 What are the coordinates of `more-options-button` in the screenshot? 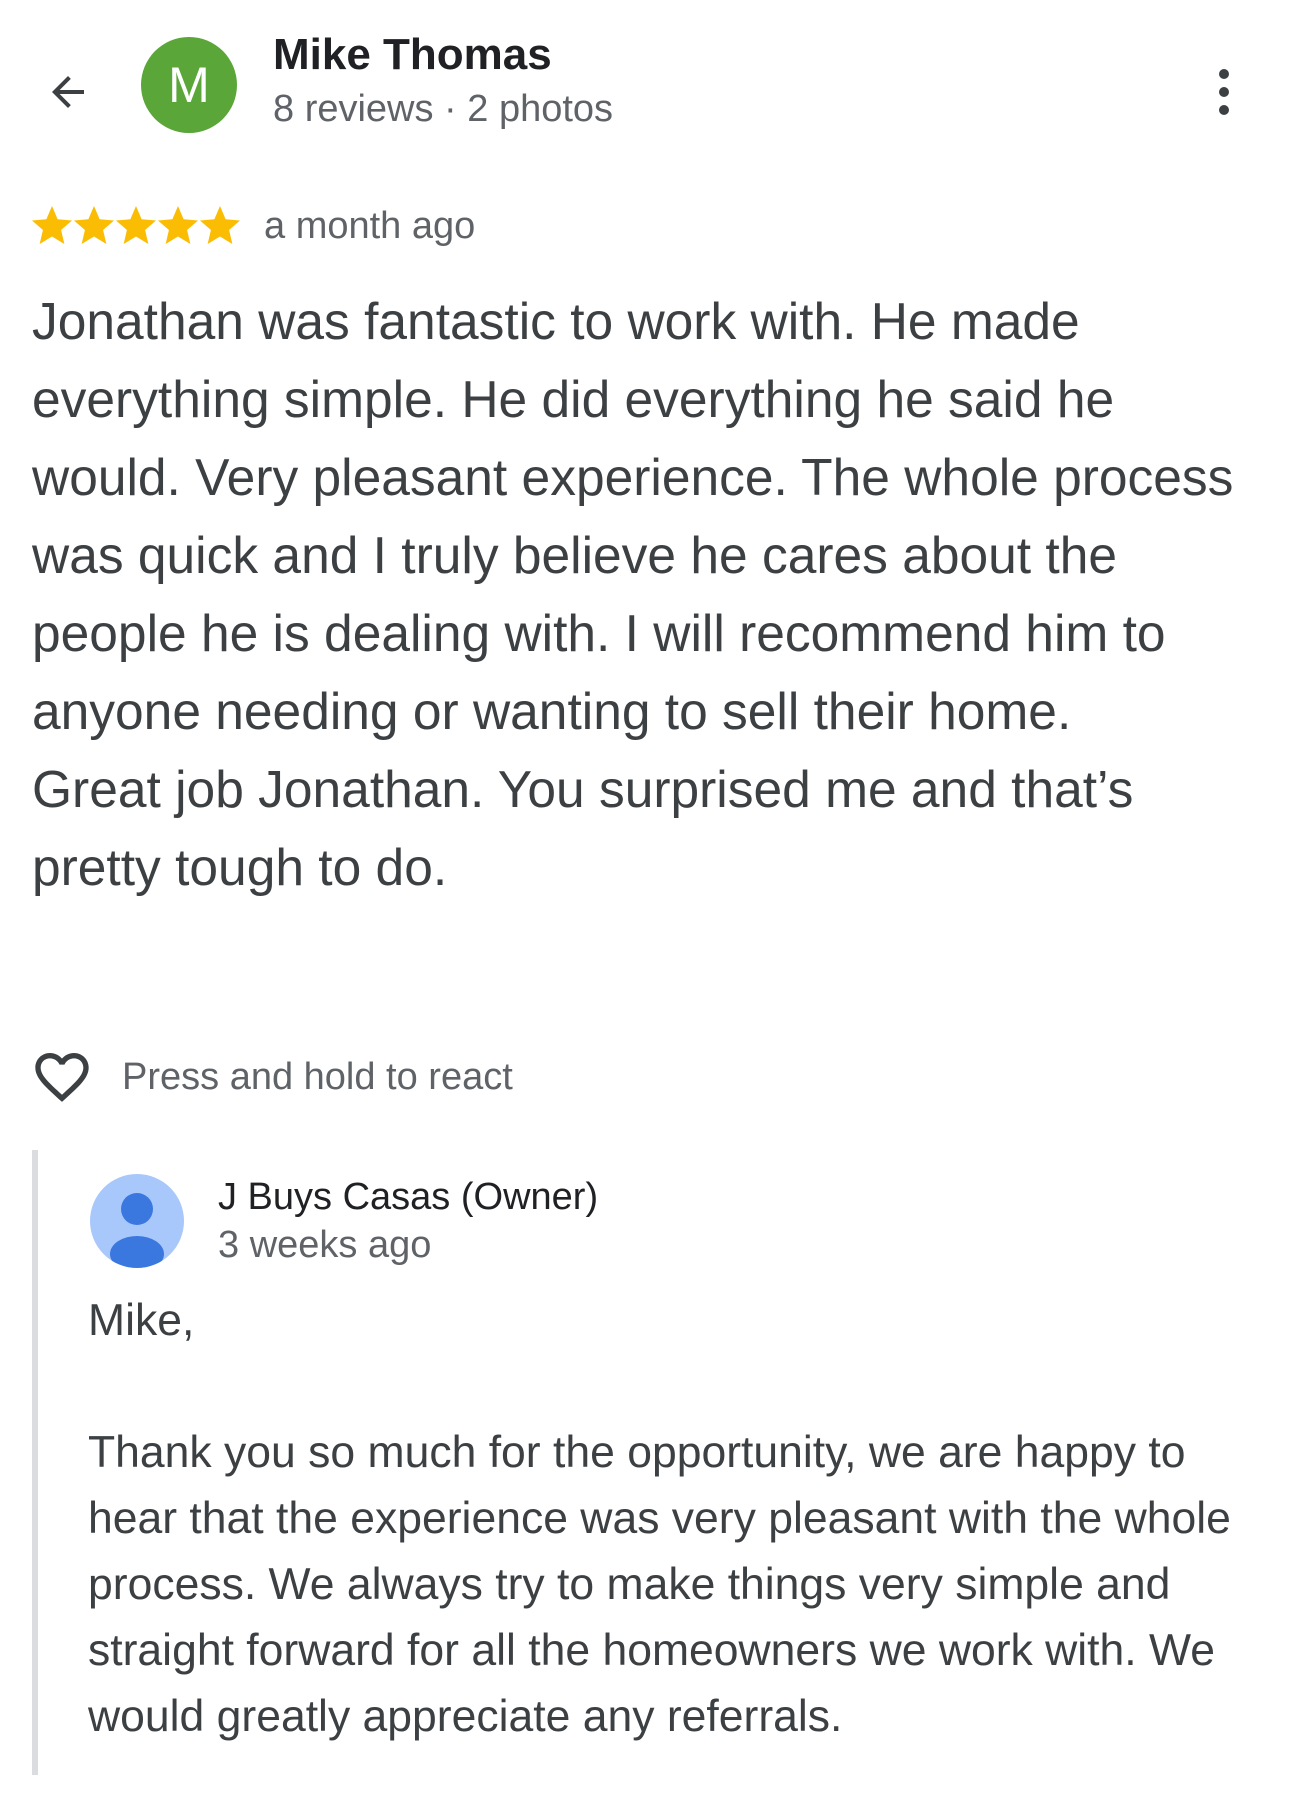 It's located at (1224, 92).